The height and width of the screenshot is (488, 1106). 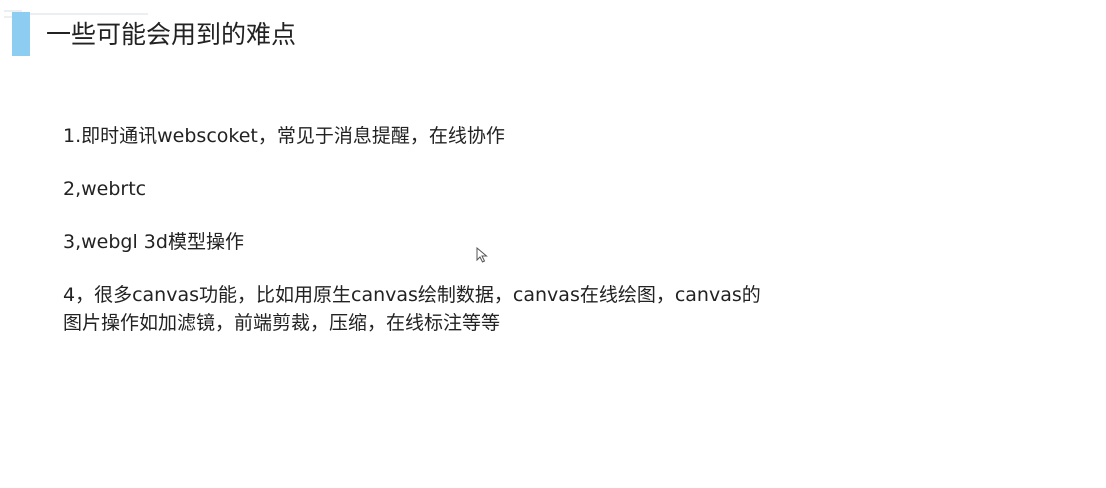 What do you see at coordinates (153, 242) in the screenshot?
I see `point-3: 3,webgl 3d模型操作` at bounding box center [153, 242].